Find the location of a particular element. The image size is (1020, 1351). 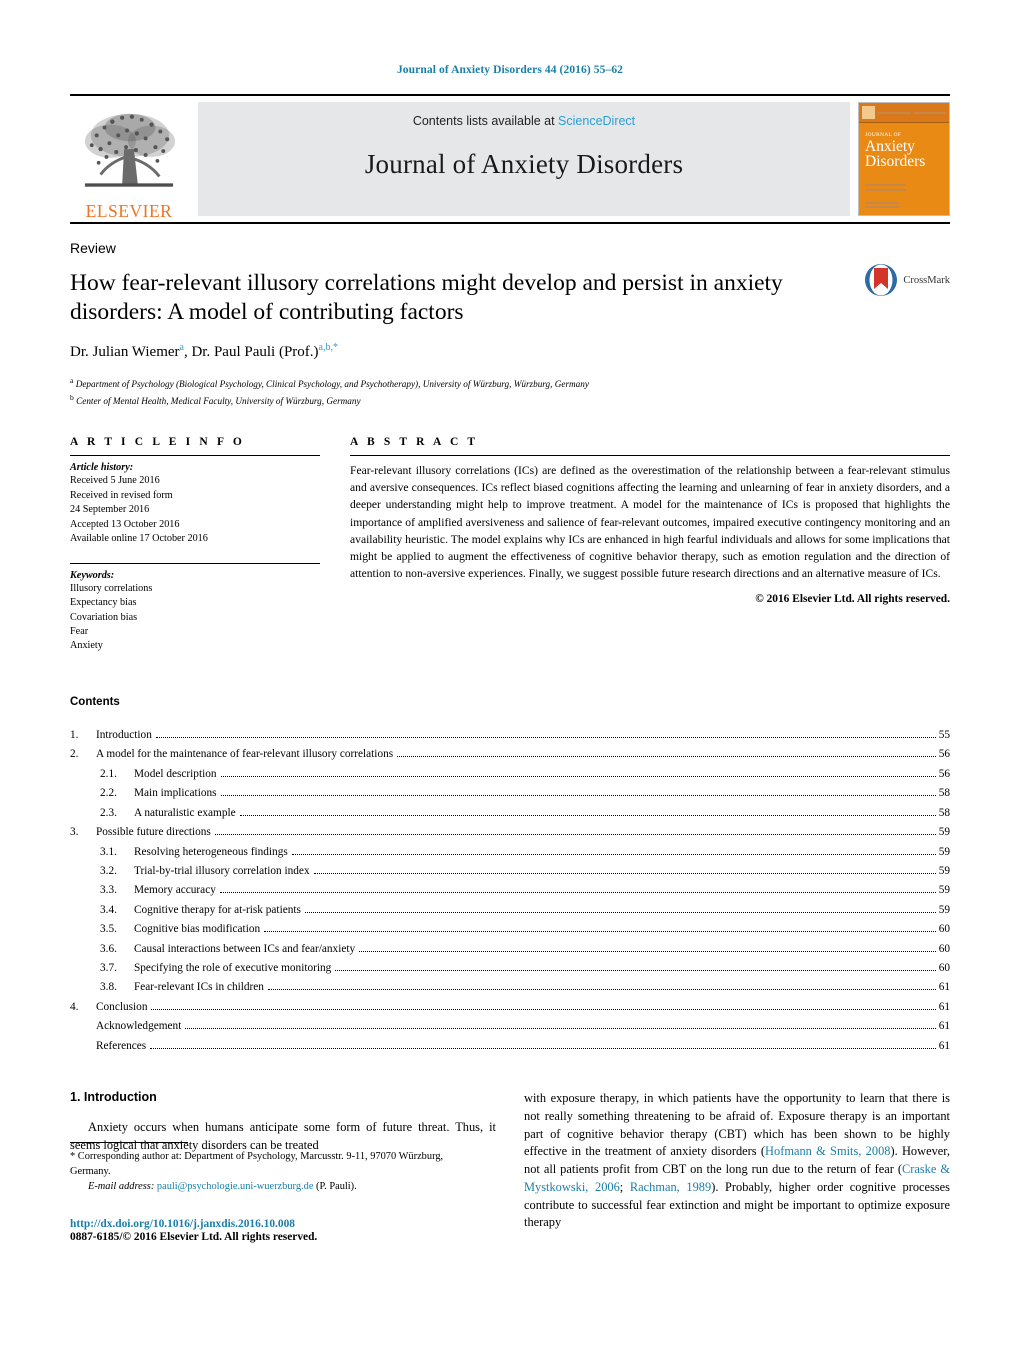

toc-entry-label: Memory accuracy is located at coordinates (175, 890).